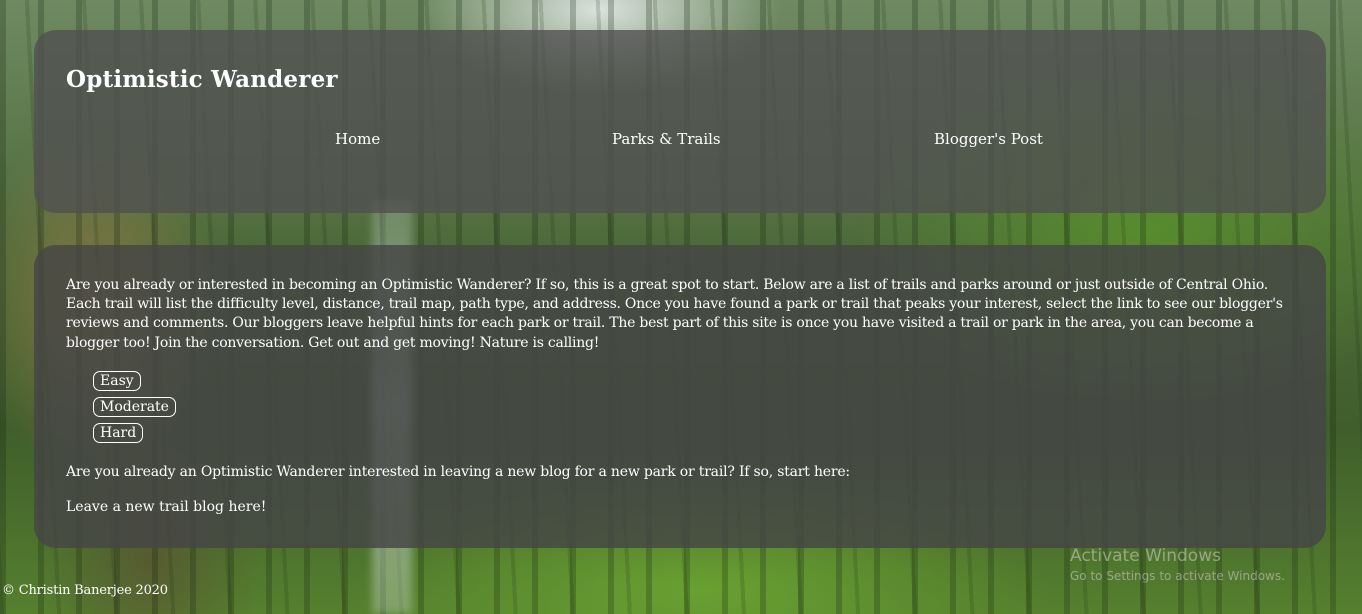 The width and height of the screenshot is (1362, 614). What do you see at coordinates (134, 407) in the screenshot?
I see `difficulty-moderate-button: Moderate` at bounding box center [134, 407].